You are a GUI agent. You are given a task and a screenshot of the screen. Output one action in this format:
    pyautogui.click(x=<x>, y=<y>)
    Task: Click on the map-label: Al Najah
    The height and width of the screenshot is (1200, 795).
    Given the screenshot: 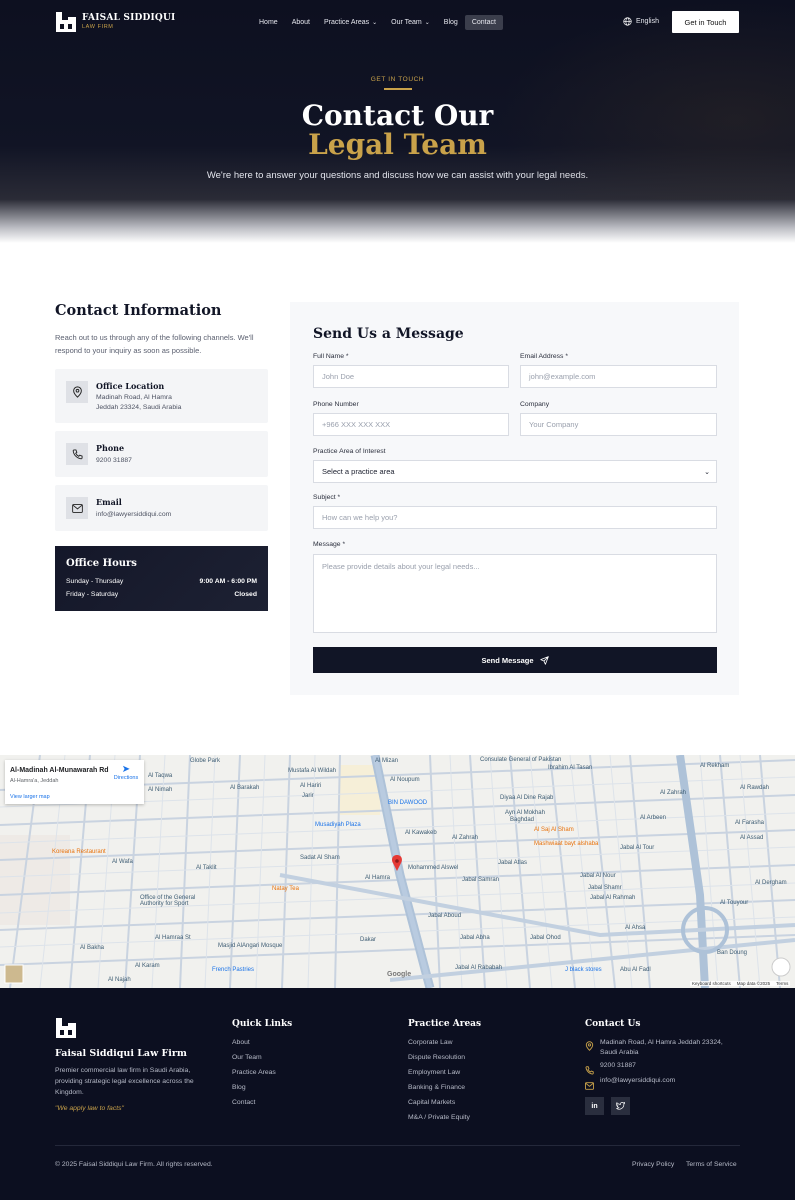 What is the action you would take?
    pyautogui.click(x=119, y=980)
    